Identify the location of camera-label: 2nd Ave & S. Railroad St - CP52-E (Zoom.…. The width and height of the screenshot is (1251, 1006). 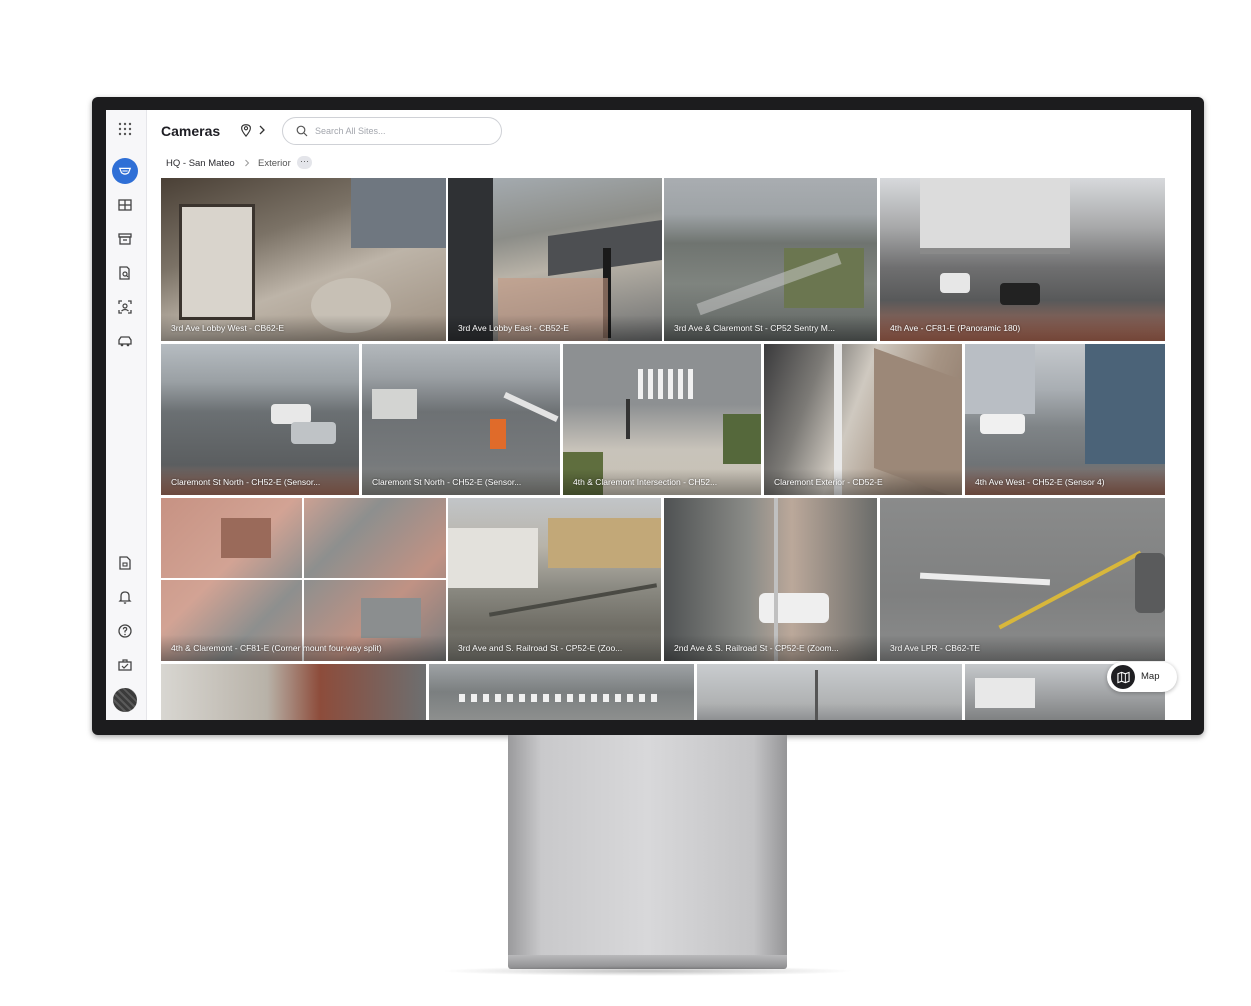
(756, 648).